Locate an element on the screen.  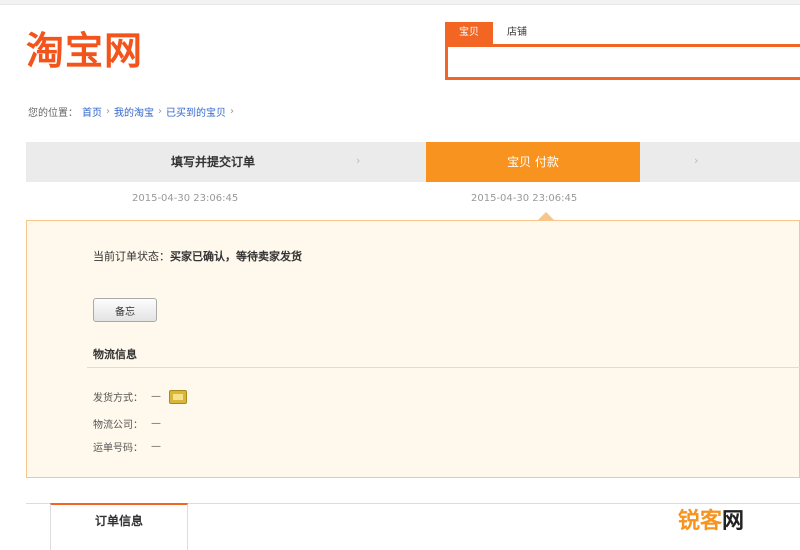
tracking-number-row: 运单号码： — is located at coordinates (127, 446).